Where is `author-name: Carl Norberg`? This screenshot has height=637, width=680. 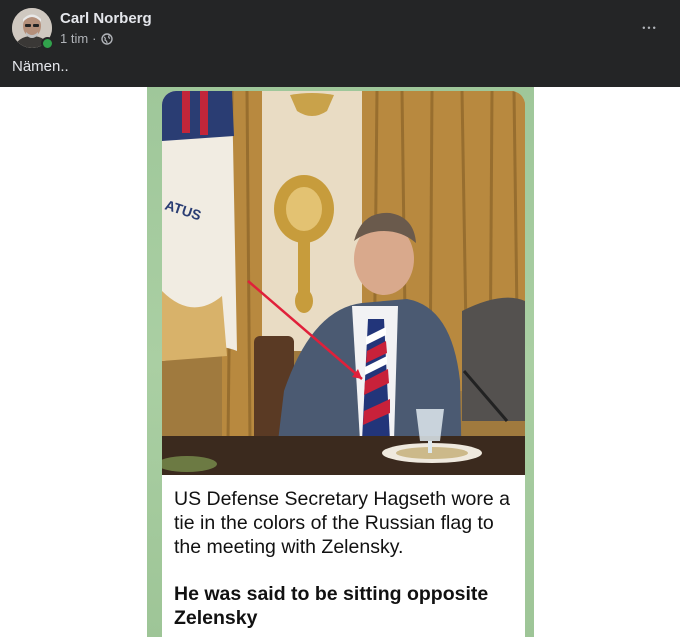 author-name: Carl Norberg is located at coordinates (106, 18).